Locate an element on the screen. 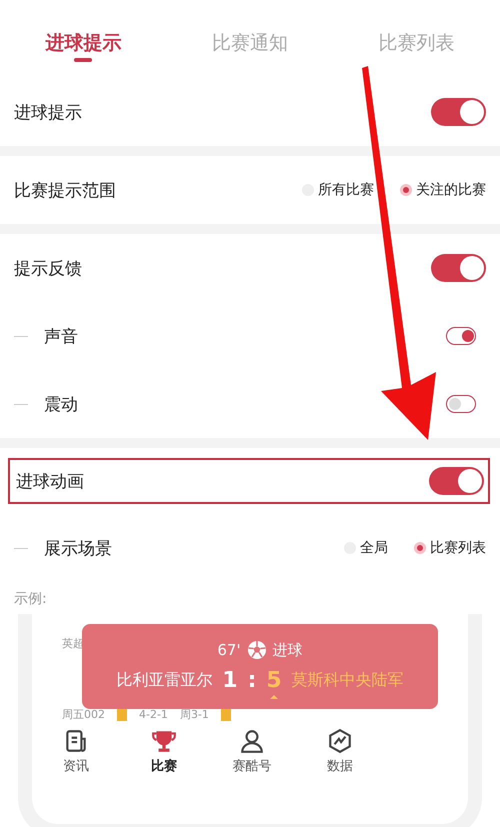  example-label: 示例: is located at coordinates (30, 599).